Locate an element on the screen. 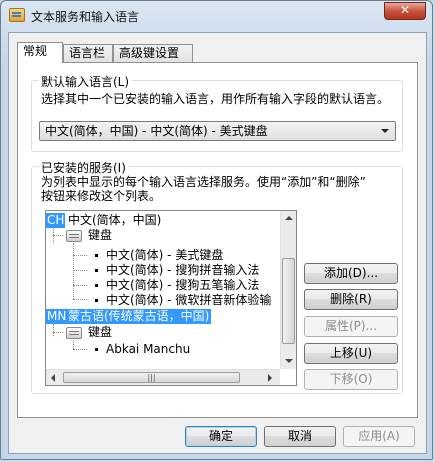  move-down-button: 下移(O) is located at coordinates (351, 379).